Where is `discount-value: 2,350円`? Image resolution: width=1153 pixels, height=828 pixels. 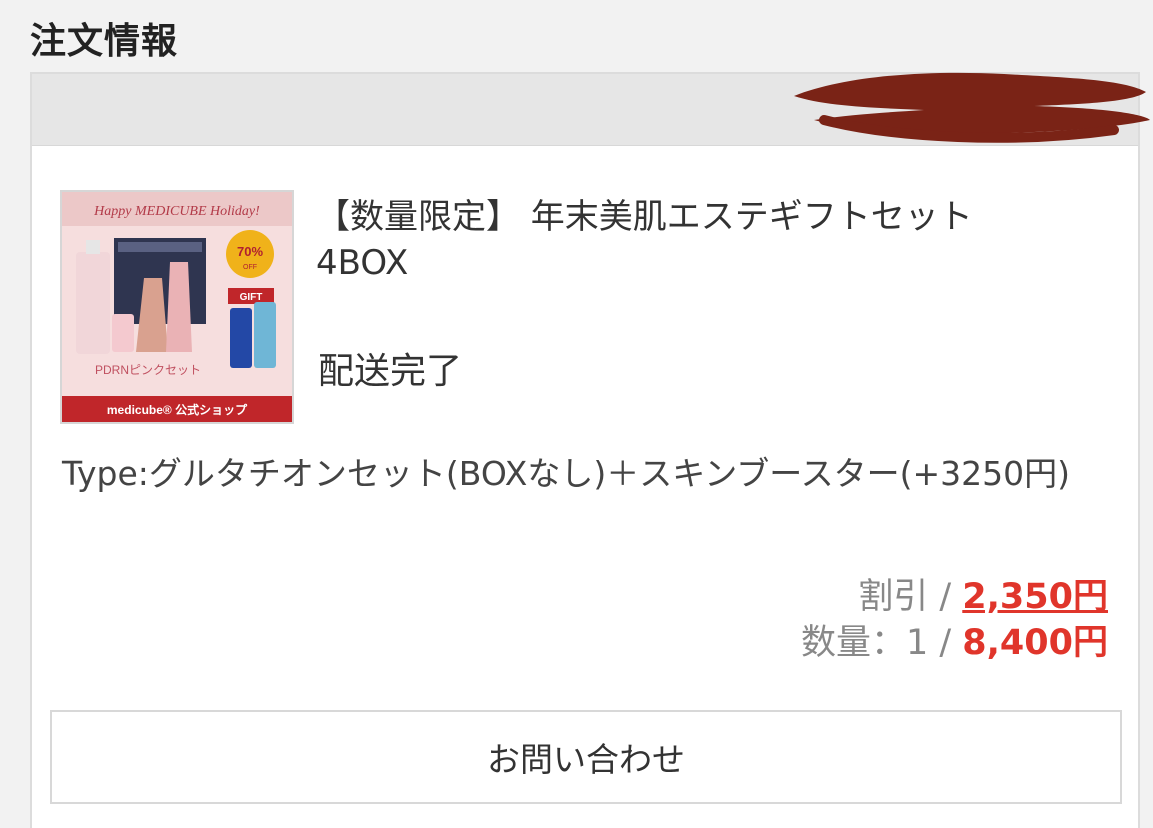 discount-value: 2,350円 is located at coordinates (1035, 597).